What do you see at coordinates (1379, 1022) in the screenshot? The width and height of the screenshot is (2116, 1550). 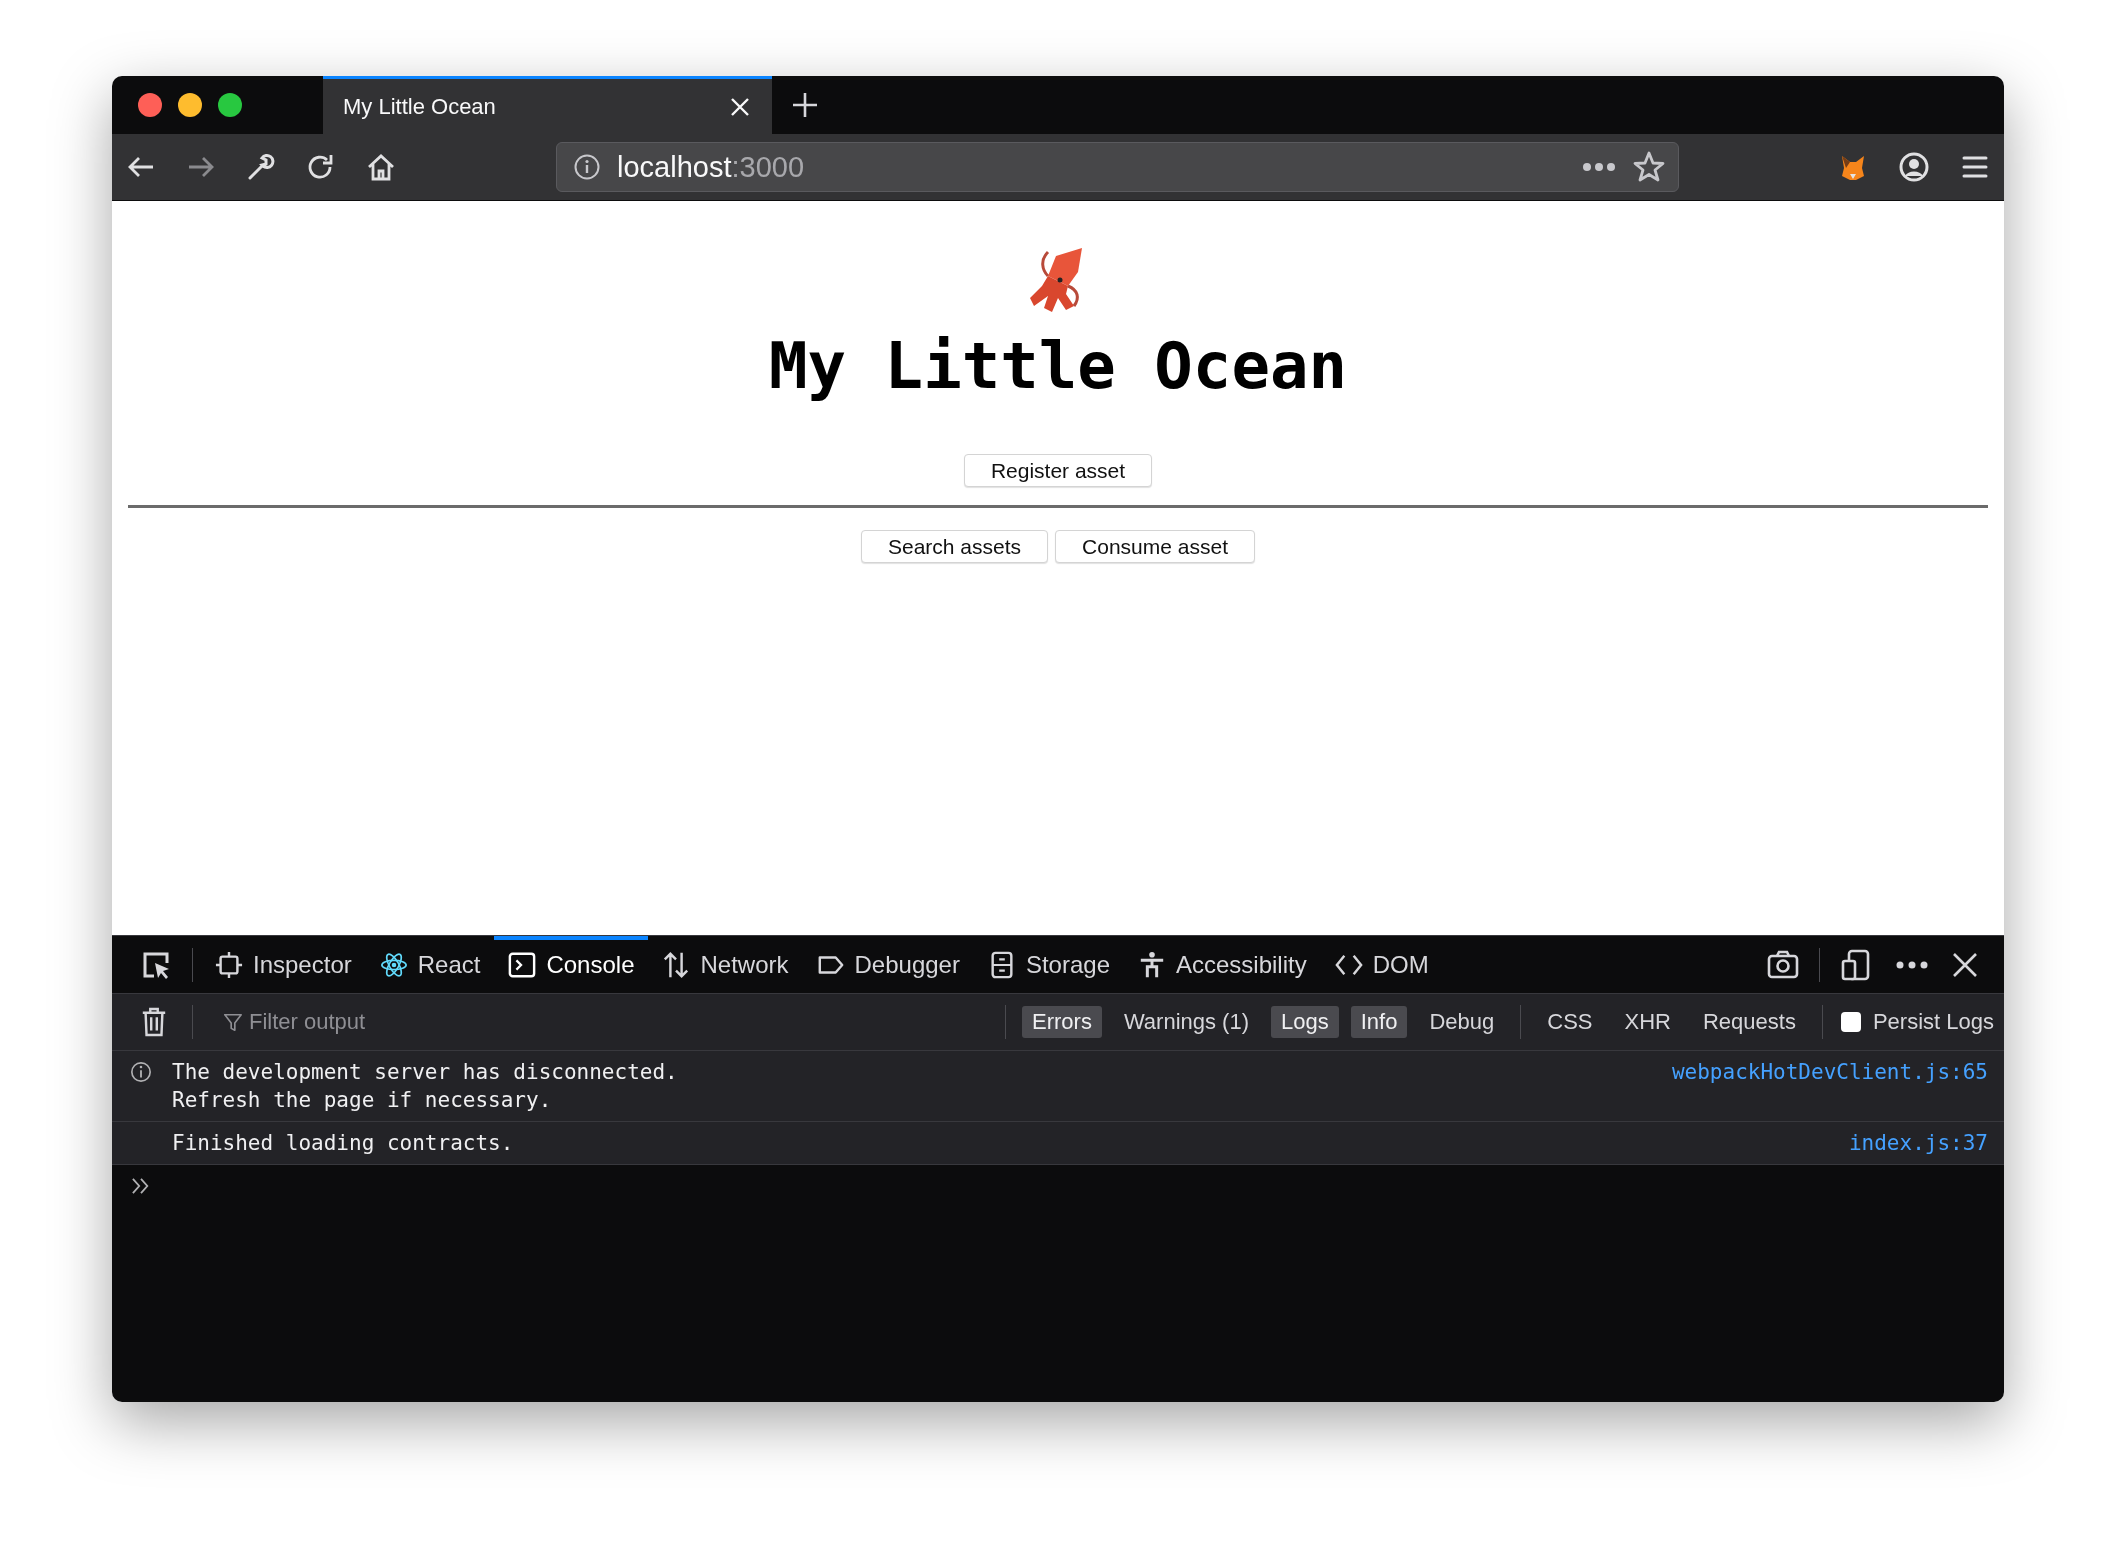 I see `level-filter-button: Info` at bounding box center [1379, 1022].